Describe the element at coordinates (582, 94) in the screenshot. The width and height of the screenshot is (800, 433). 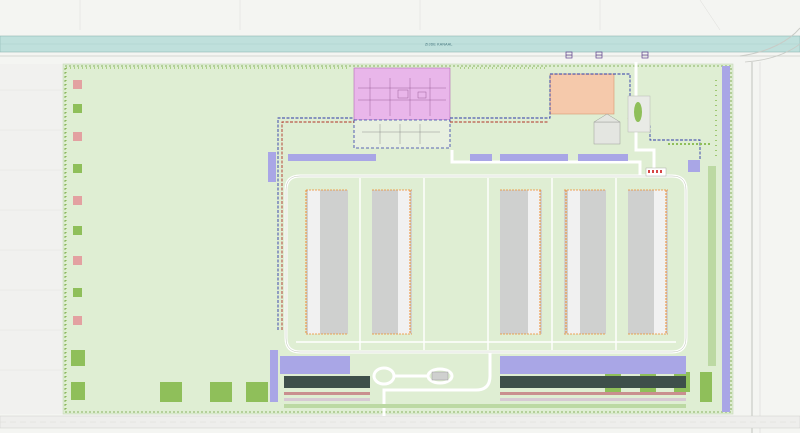
I see `parking-area` at that location.